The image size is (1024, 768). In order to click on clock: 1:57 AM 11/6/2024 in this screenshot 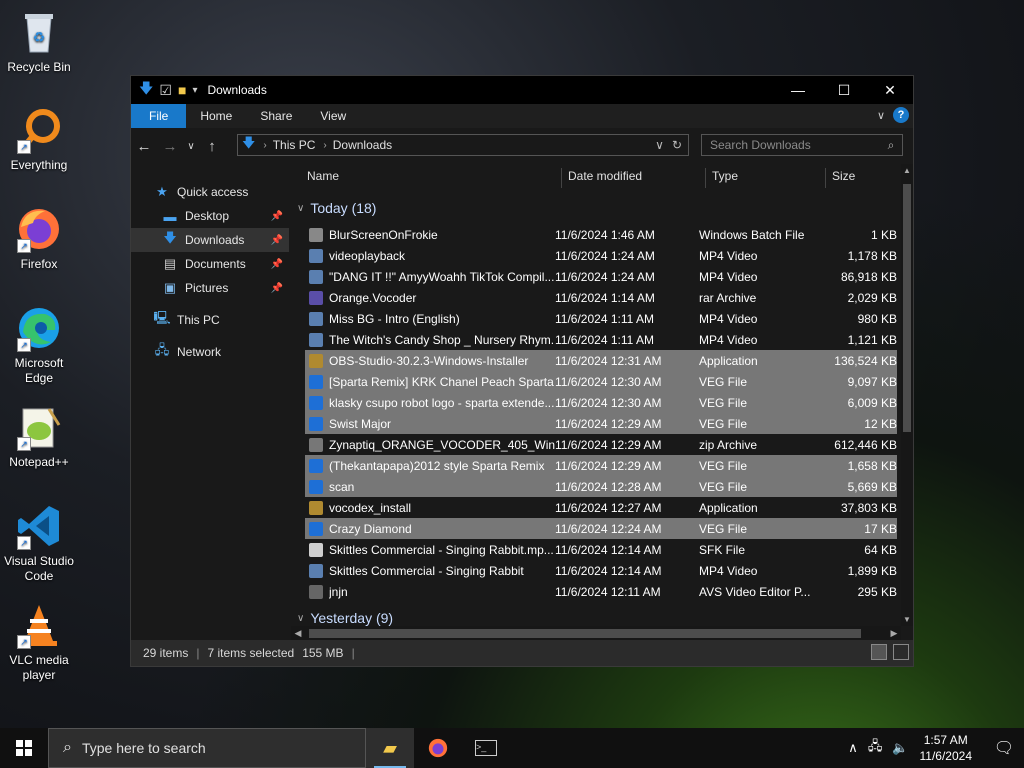, I will do `click(946, 748)`.